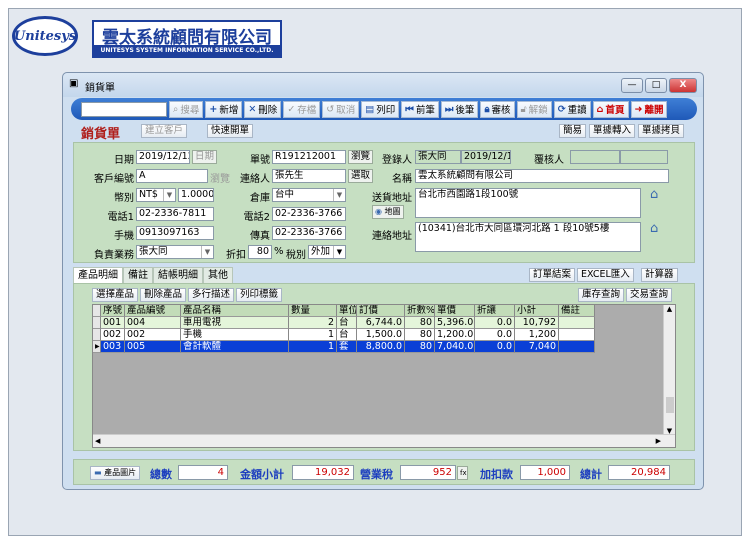  Describe the element at coordinates (341, 109) in the screenshot. I see `cancel-button: ↺ 取消` at that location.